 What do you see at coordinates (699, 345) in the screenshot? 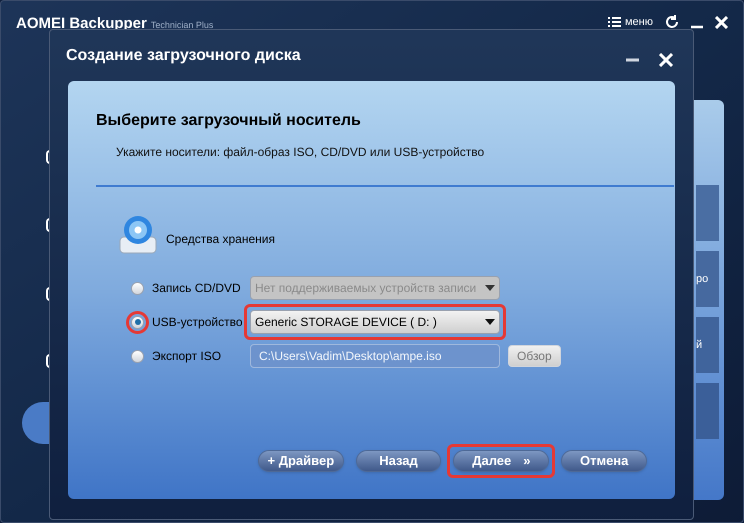
I see `panel-item-text: й` at bounding box center [699, 345].